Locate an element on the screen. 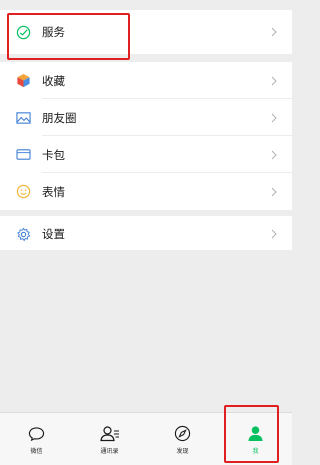  menu-item-settings: 设置 is located at coordinates (146, 234).